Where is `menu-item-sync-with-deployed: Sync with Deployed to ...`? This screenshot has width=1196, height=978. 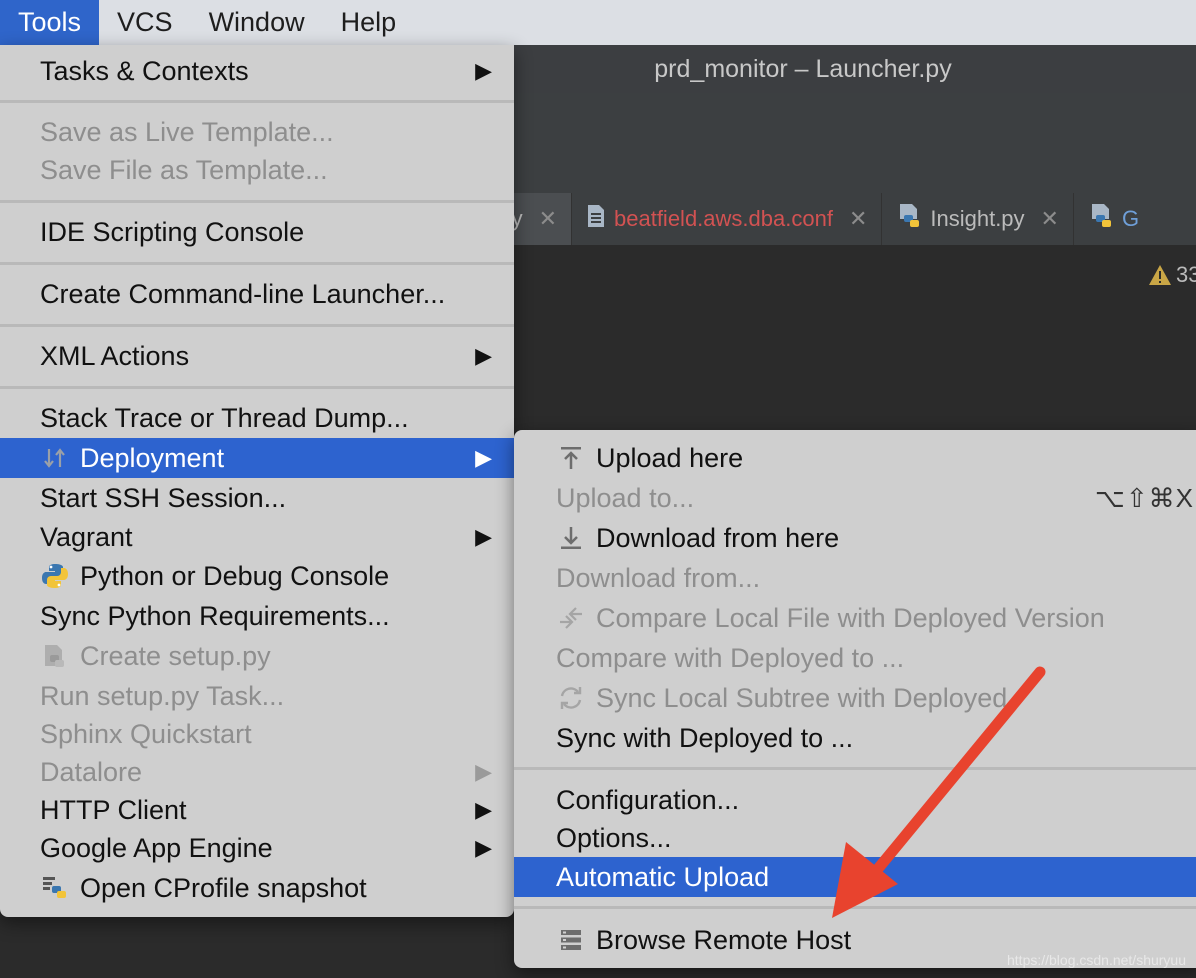 menu-item-sync-with-deployed: Sync with Deployed to ... is located at coordinates (855, 738).